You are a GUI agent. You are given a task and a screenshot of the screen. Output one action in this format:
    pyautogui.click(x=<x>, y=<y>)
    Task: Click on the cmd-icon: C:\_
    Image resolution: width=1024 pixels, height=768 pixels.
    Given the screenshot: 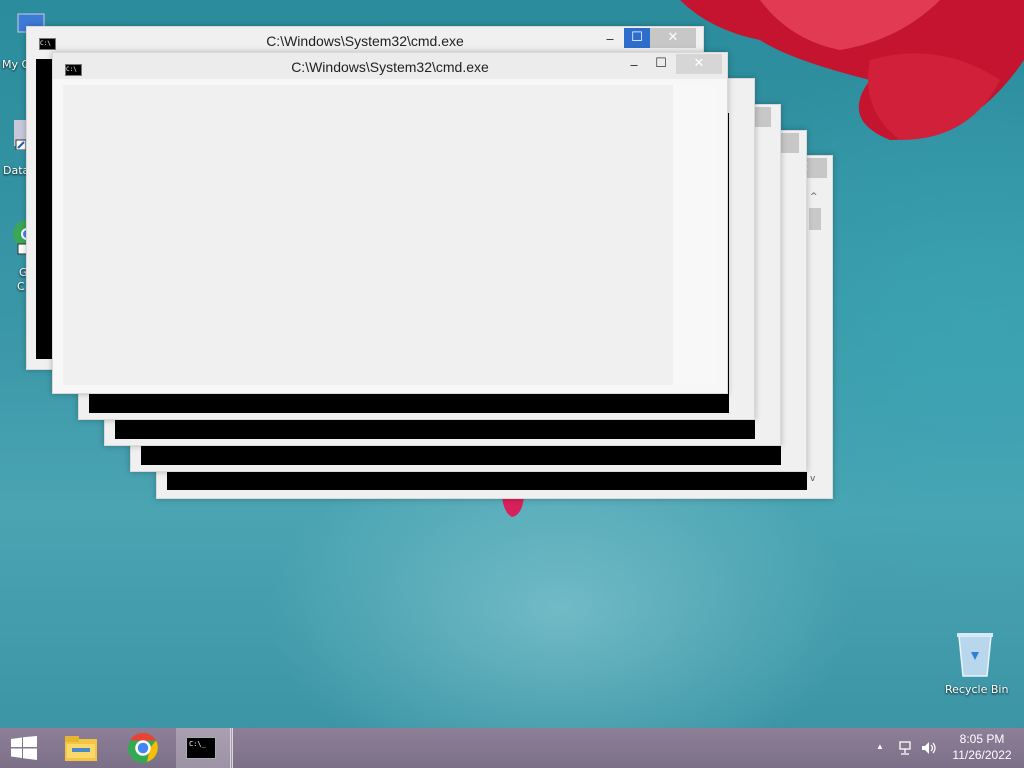 What is the action you would take?
    pyautogui.click(x=201, y=748)
    